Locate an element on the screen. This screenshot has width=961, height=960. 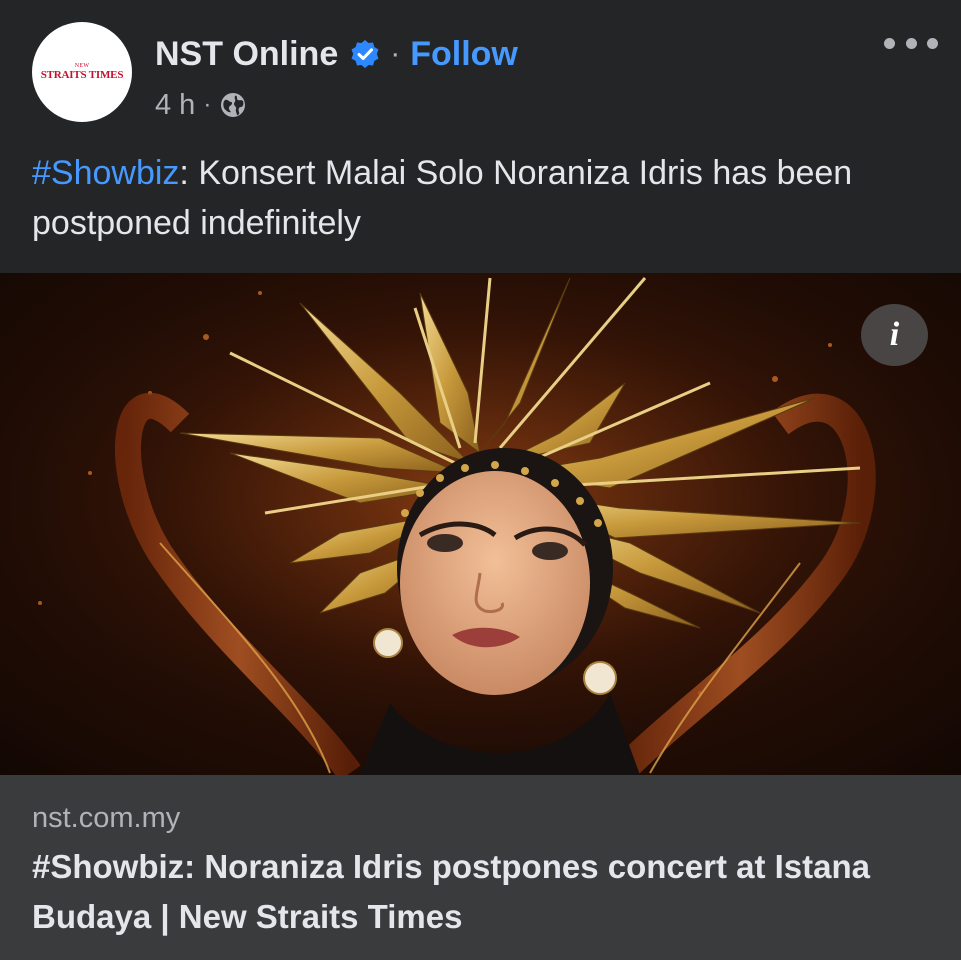
post-meta: 4 h · is located at coordinates (201, 105).